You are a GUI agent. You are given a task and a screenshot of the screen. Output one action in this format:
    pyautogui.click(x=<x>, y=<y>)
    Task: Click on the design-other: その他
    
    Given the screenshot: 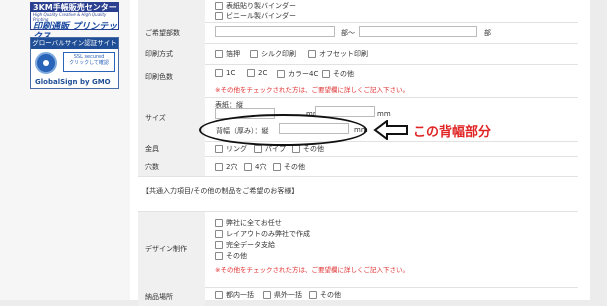 What is the action you would take?
    pyautogui.click(x=231, y=256)
    